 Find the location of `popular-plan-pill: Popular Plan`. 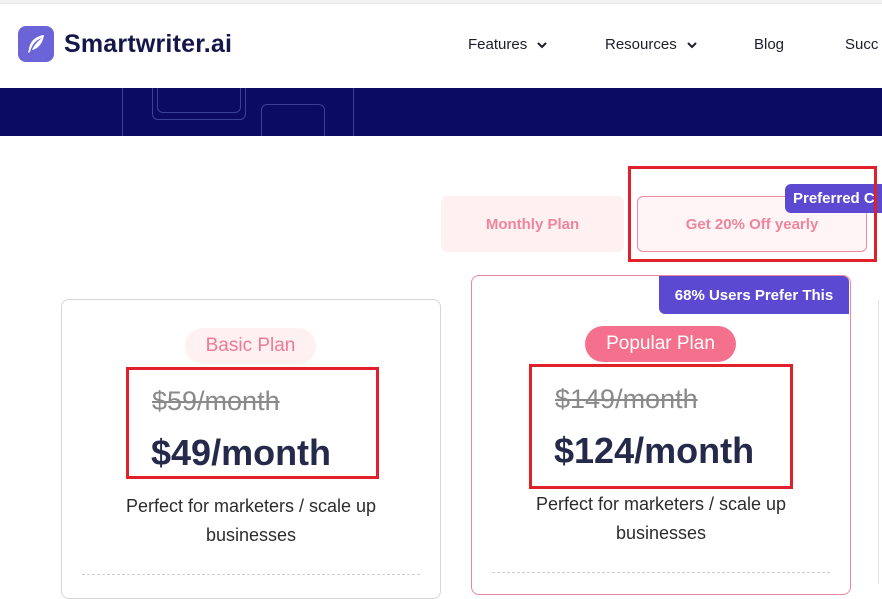

popular-plan-pill: Popular Plan is located at coordinates (660, 344).